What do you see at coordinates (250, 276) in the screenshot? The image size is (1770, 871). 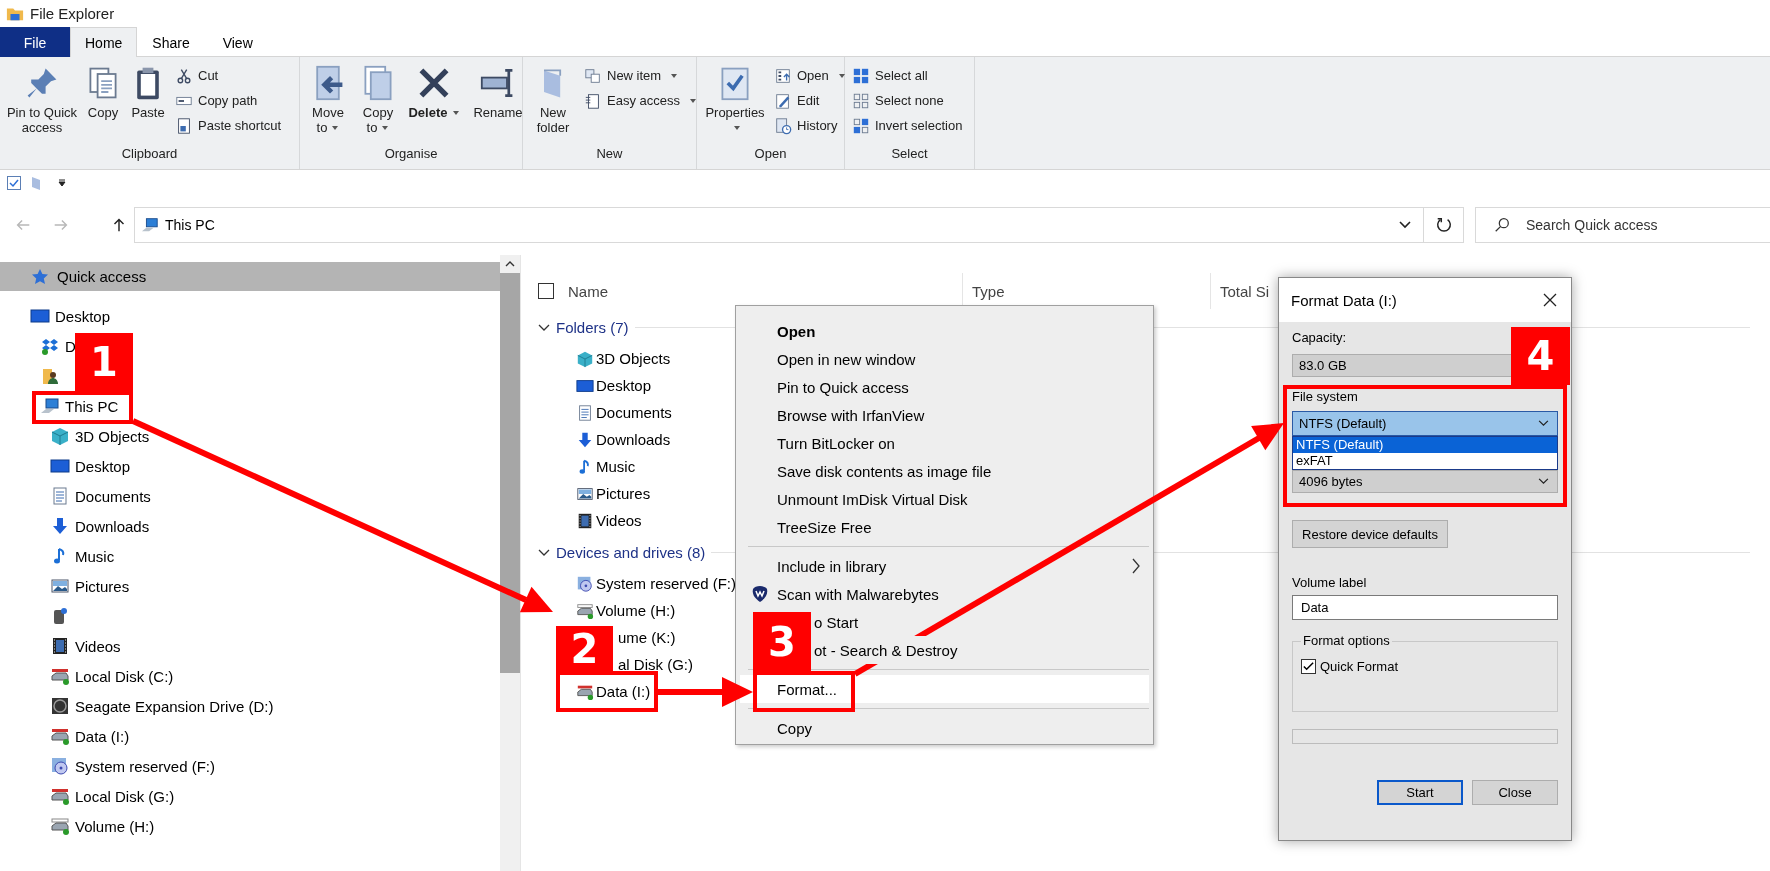 I see `nav-item: Quick access` at bounding box center [250, 276].